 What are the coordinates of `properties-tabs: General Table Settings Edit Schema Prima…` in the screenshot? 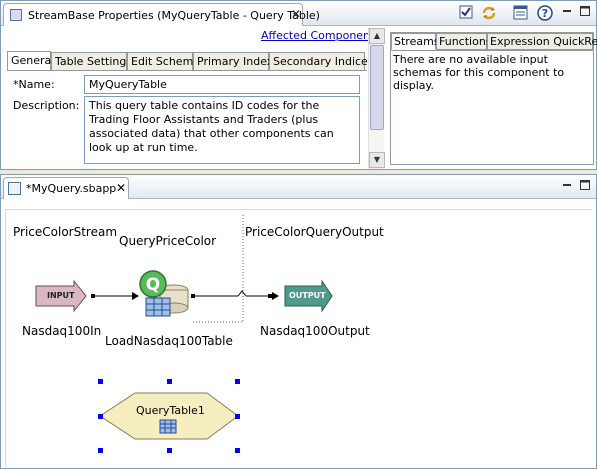 It's located at (190, 61).